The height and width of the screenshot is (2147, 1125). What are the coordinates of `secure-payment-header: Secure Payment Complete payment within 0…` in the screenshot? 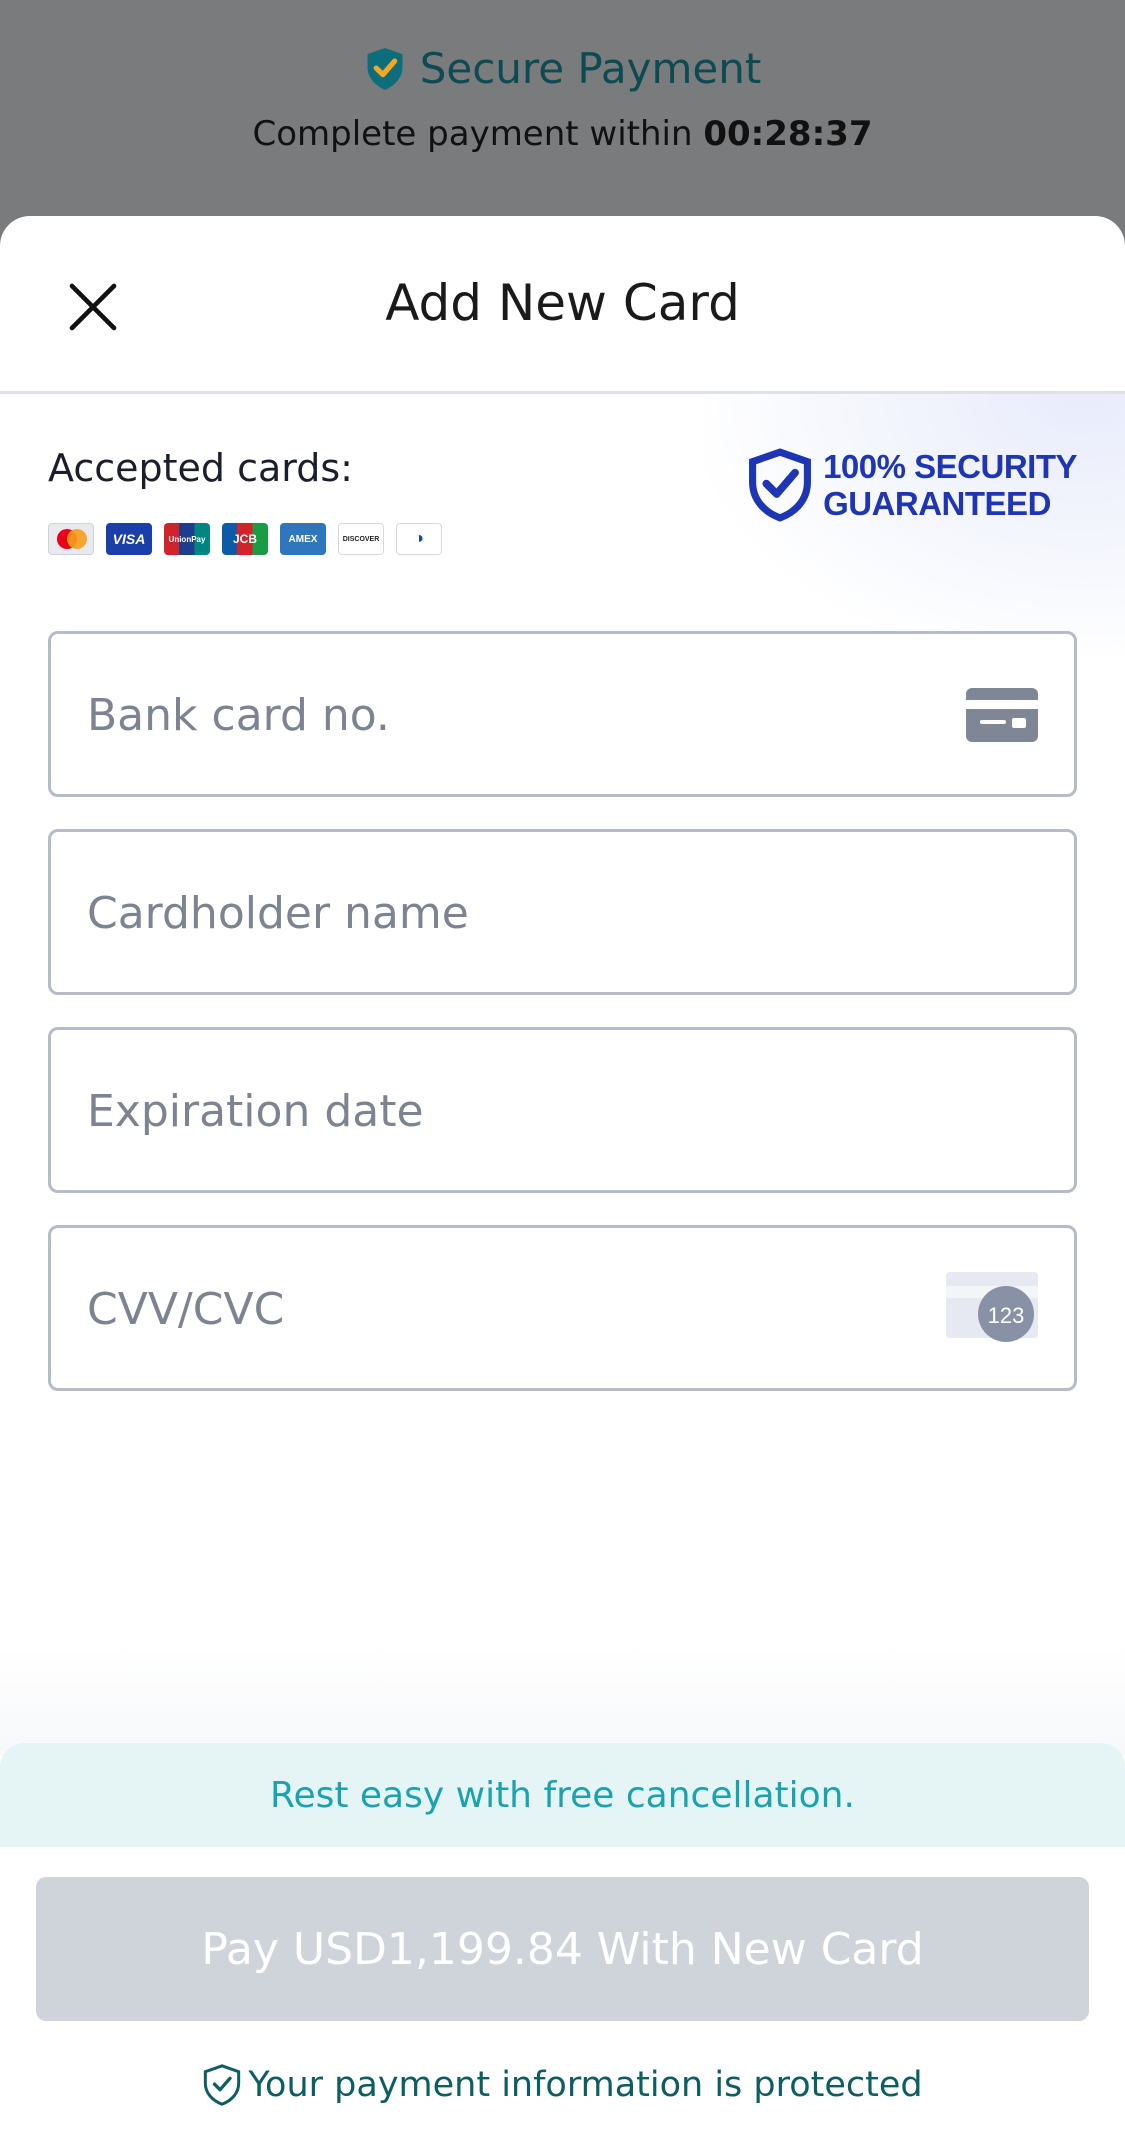 It's located at (562, 110).